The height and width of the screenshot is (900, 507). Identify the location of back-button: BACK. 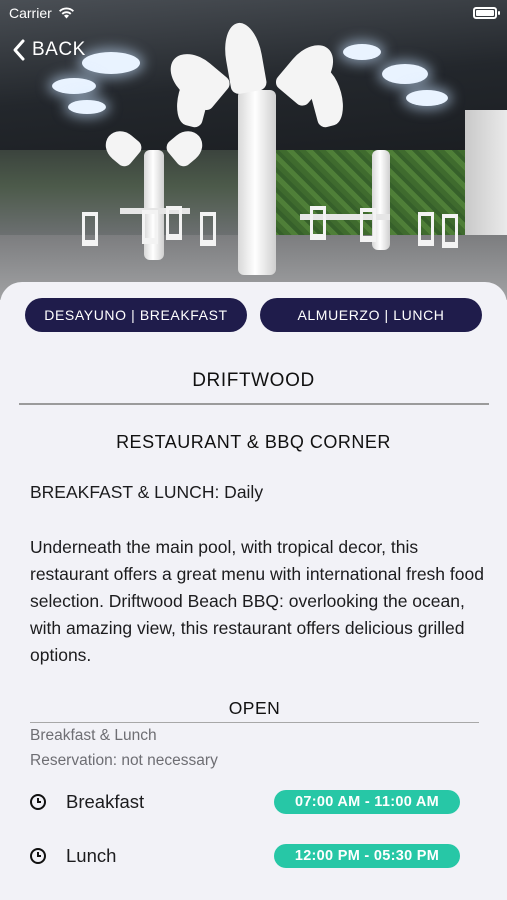
(49, 50).